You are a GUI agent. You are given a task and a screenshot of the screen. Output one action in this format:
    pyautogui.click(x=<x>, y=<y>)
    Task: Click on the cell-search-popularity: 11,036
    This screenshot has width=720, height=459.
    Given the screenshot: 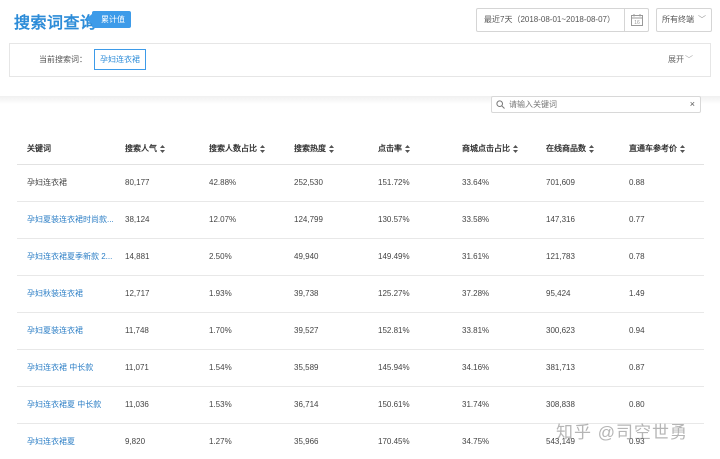 What is the action you would take?
    pyautogui.click(x=157, y=405)
    